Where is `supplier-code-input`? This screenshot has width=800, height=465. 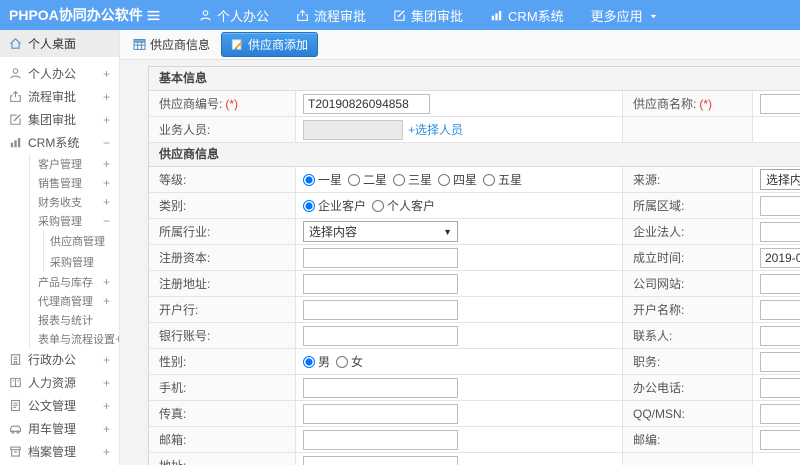 supplier-code-input is located at coordinates (366, 103).